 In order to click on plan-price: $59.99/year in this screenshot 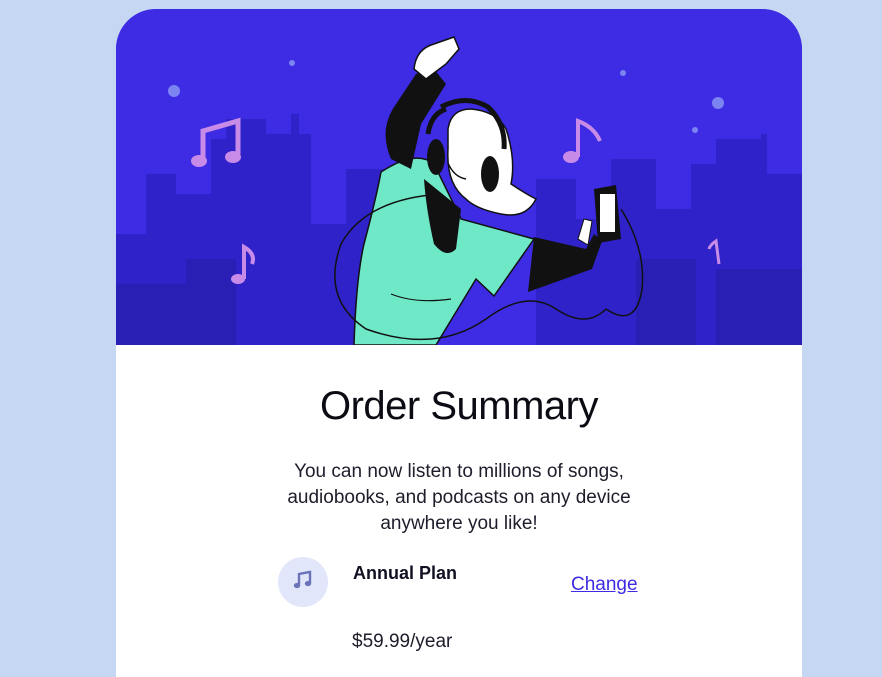, I will do `click(402, 641)`.